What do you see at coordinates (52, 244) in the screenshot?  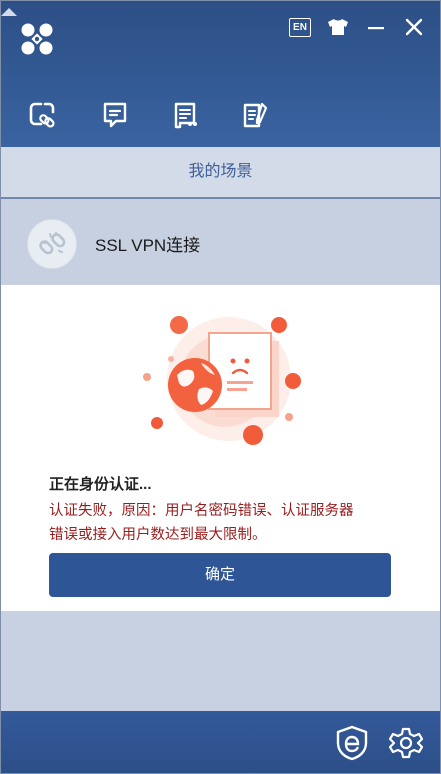 I see `broken-link-icon` at bounding box center [52, 244].